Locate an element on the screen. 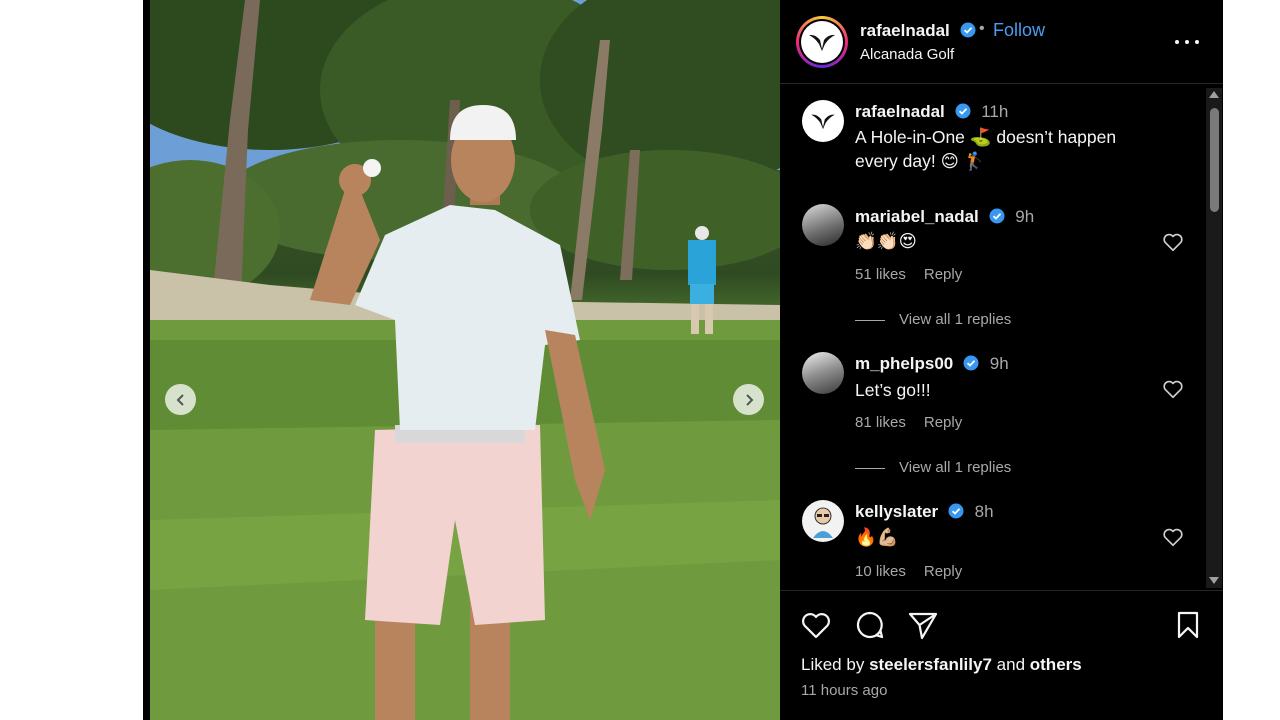 This screenshot has height=720, width=1280. comment-username: m_phelps00 is located at coordinates (904, 363).